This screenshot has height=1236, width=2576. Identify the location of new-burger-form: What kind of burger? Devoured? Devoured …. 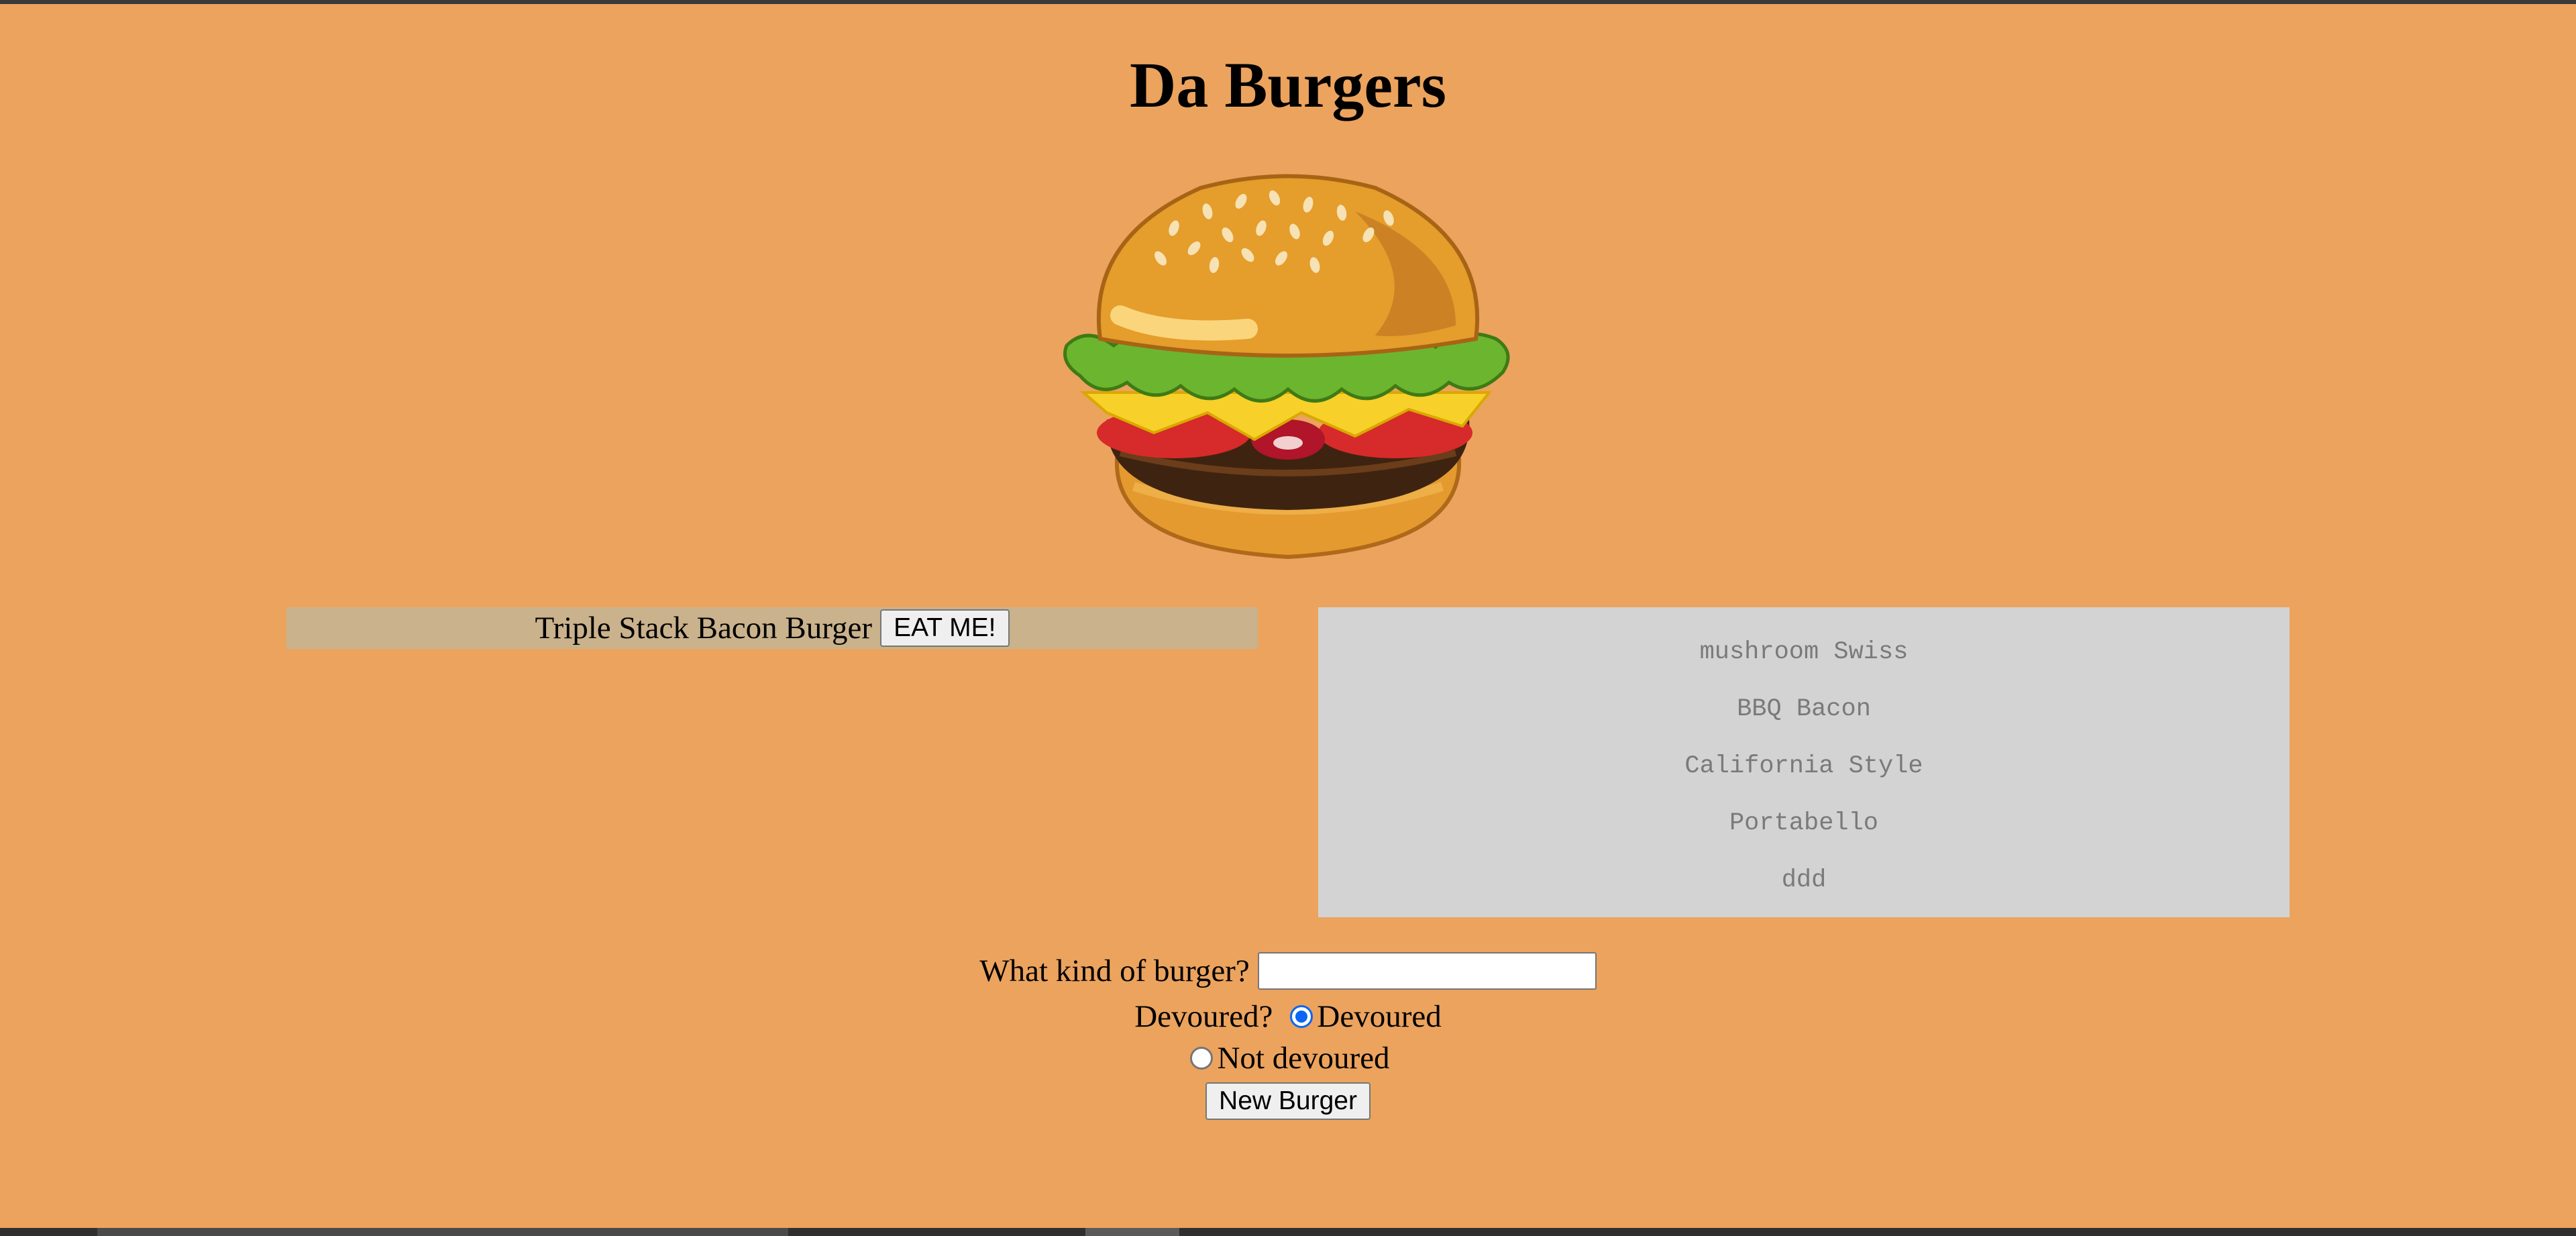
(1288, 1034).